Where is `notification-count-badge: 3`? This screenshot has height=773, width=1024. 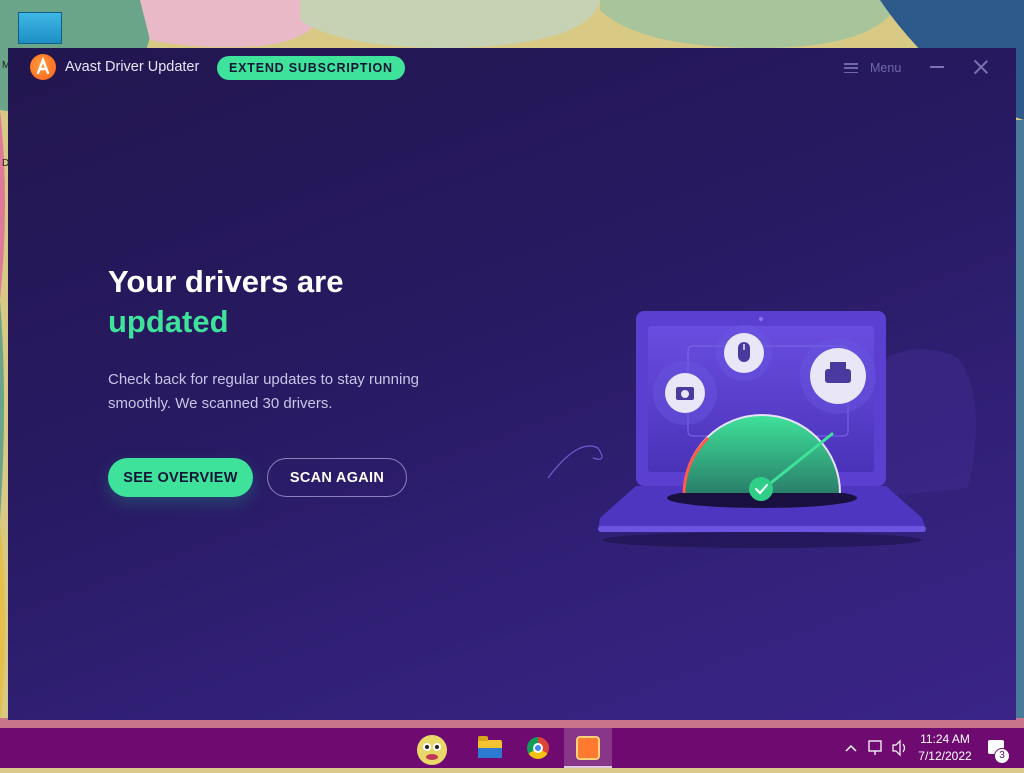 notification-count-badge: 3 is located at coordinates (1002, 756).